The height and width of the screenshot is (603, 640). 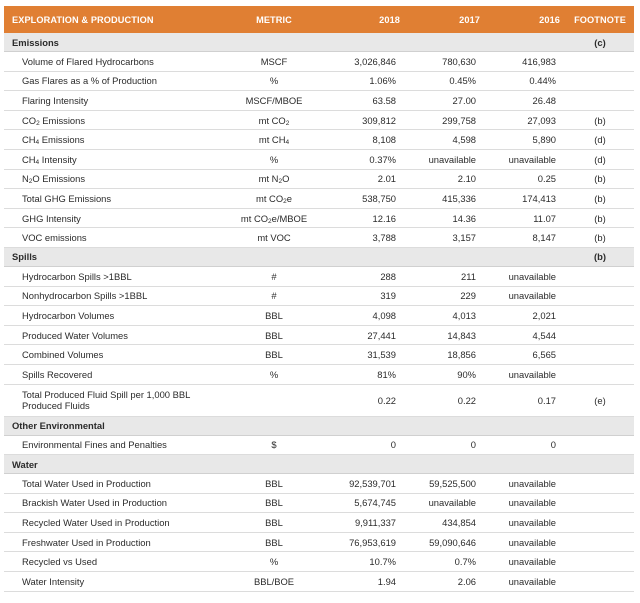 I want to click on row-label: Hydrocarbon Volumes, so click(x=113, y=315).